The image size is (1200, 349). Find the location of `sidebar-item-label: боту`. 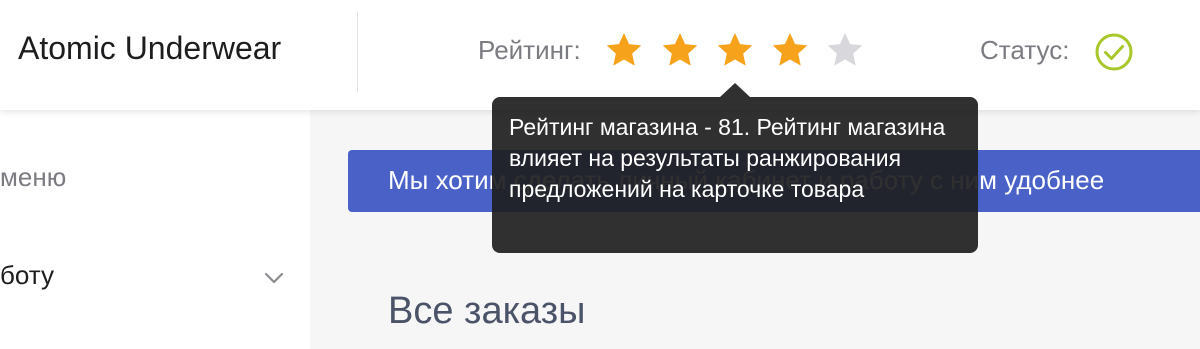

sidebar-item-label: боту is located at coordinates (27, 275).